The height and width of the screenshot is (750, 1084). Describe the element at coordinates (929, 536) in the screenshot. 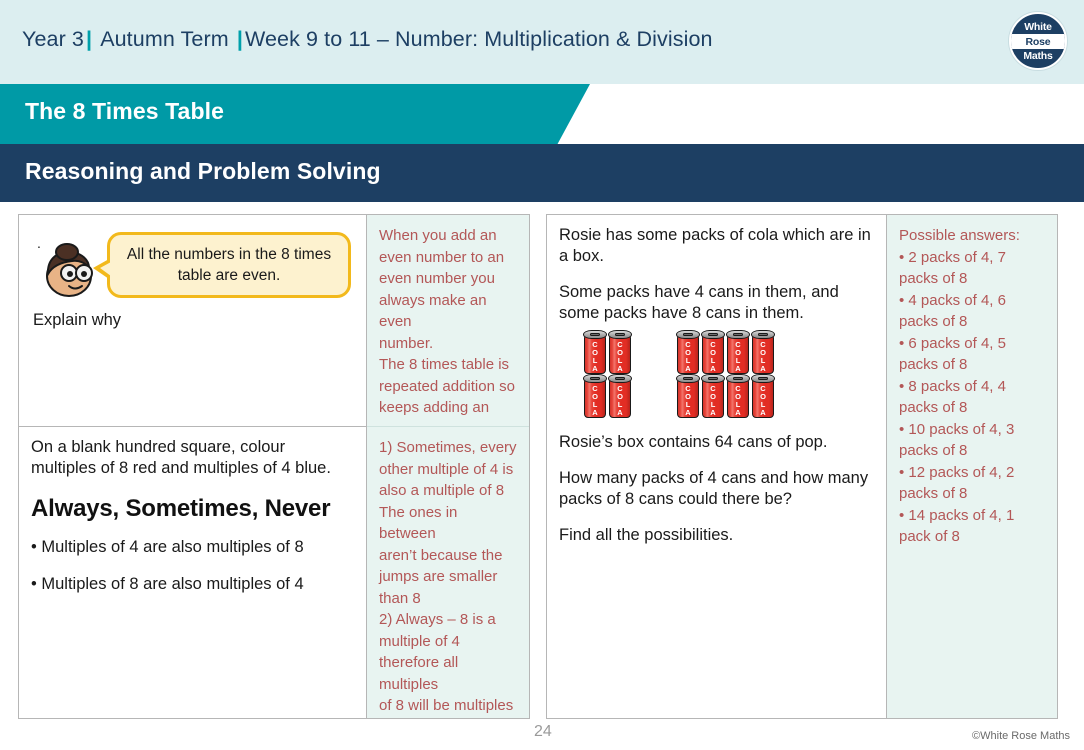

I see `answer-line: pack of 8` at that location.